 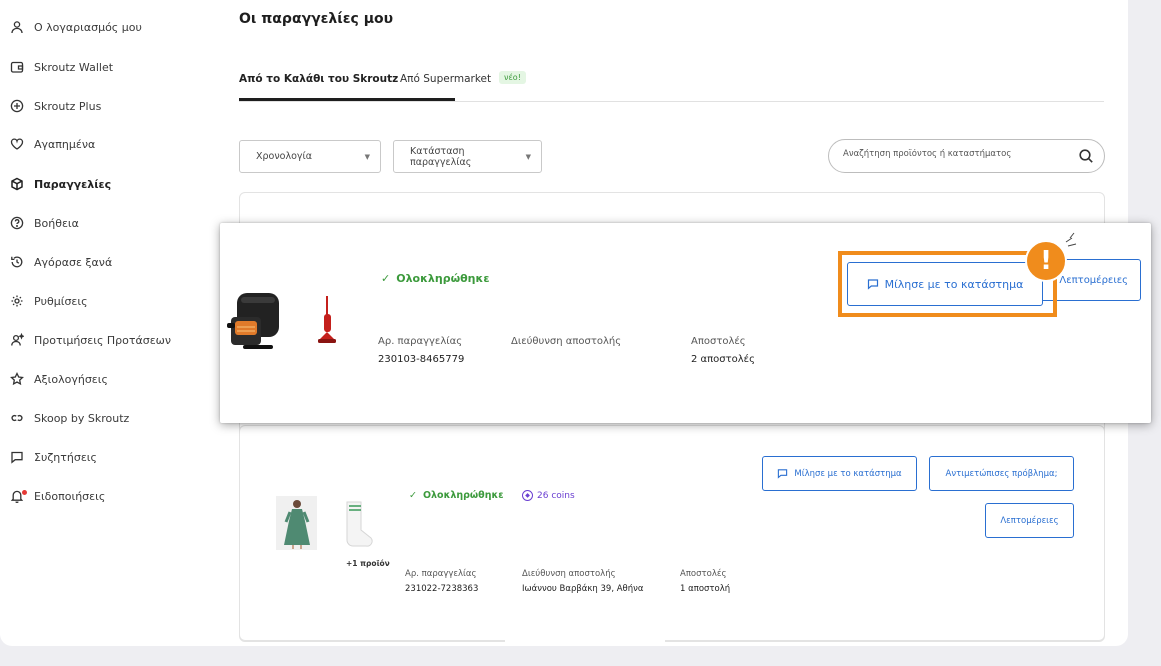 What do you see at coordinates (441, 156) in the screenshot?
I see `status-filter-value: Κατάσταση παραγγελίας` at bounding box center [441, 156].